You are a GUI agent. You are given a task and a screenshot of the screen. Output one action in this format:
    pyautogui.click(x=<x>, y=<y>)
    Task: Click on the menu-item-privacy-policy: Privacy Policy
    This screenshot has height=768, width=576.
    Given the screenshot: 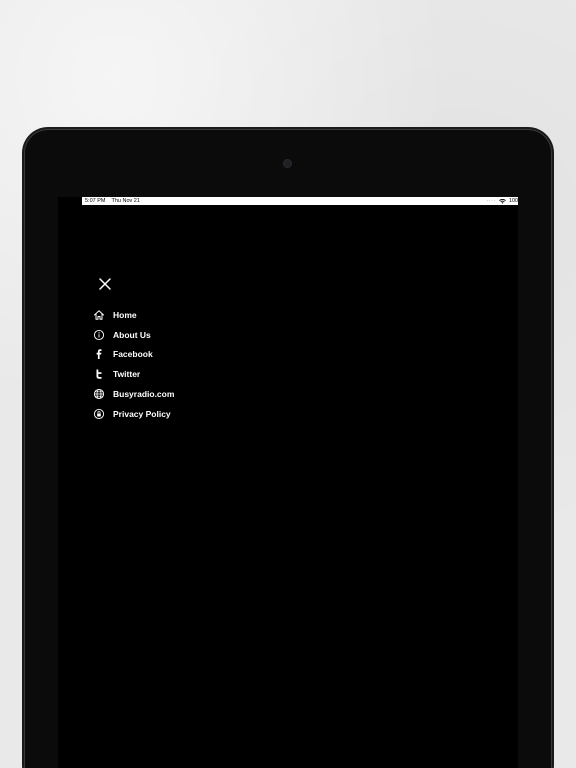 What is the action you would take?
    pyautogui.click(x=133, y=414)
    